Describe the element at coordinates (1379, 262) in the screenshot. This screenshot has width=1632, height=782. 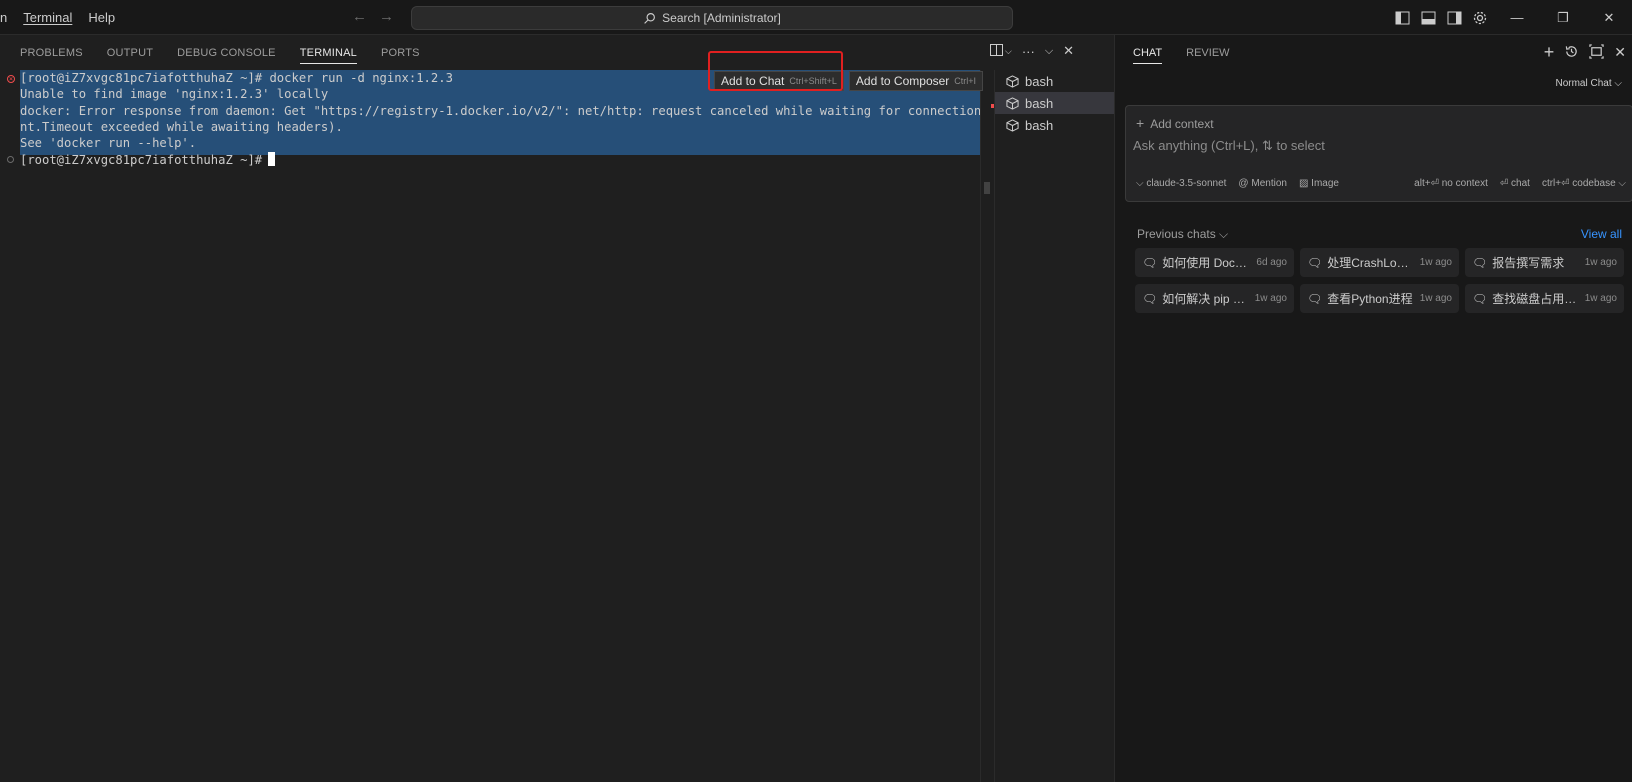
I see `chat-history-item: 🗨 处理CrashLoopBackOff 1w ago` at that location.